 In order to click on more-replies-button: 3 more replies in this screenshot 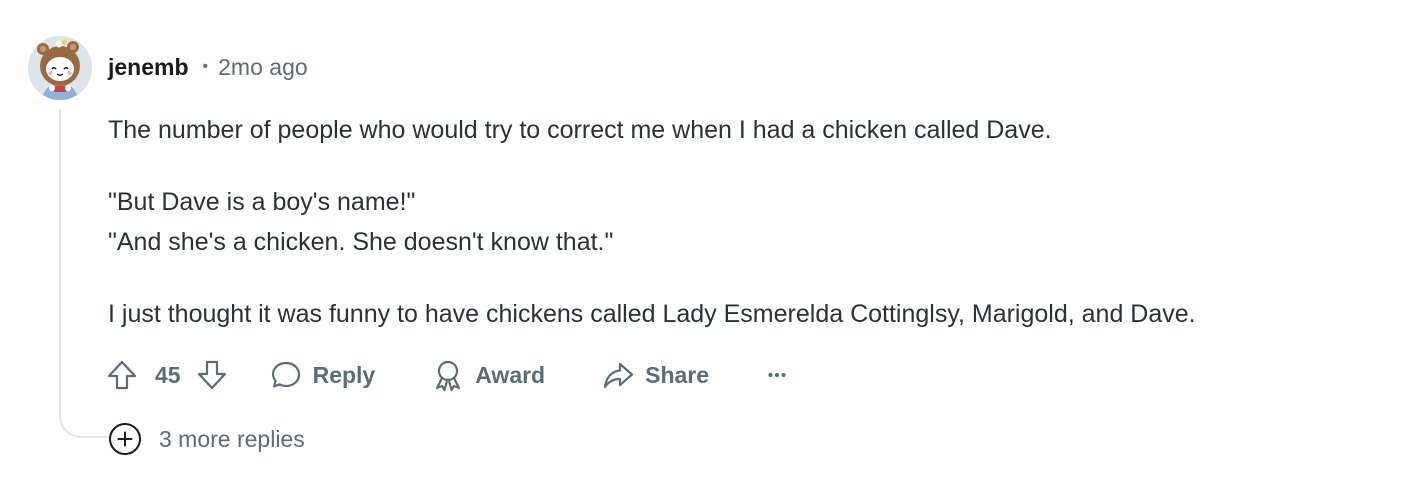, I will do `click(207, 439)`.